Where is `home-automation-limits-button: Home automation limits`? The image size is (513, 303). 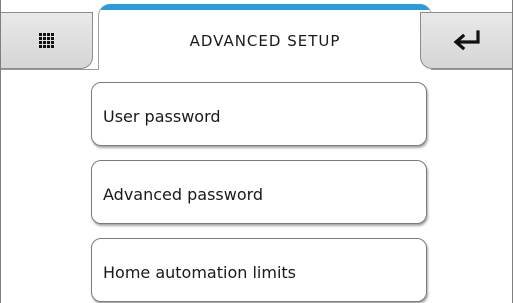 home-automation-limits-button: Home automation limits is located at coordinates (259, 270).